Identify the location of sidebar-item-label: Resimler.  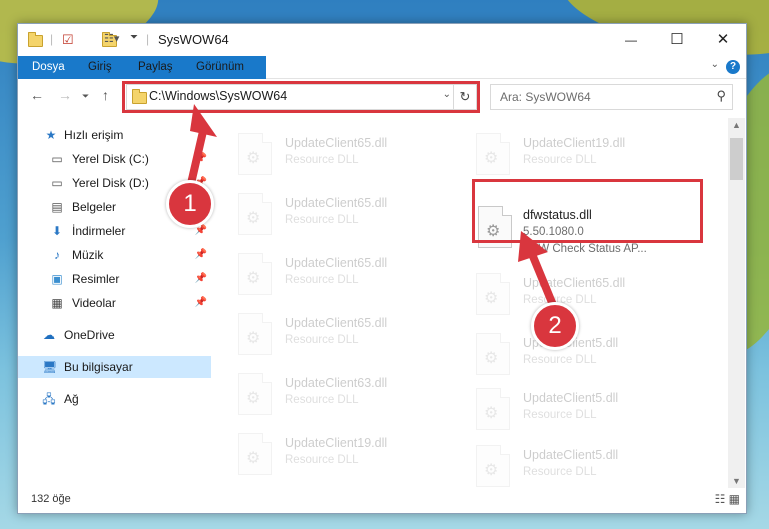
(96, 279).